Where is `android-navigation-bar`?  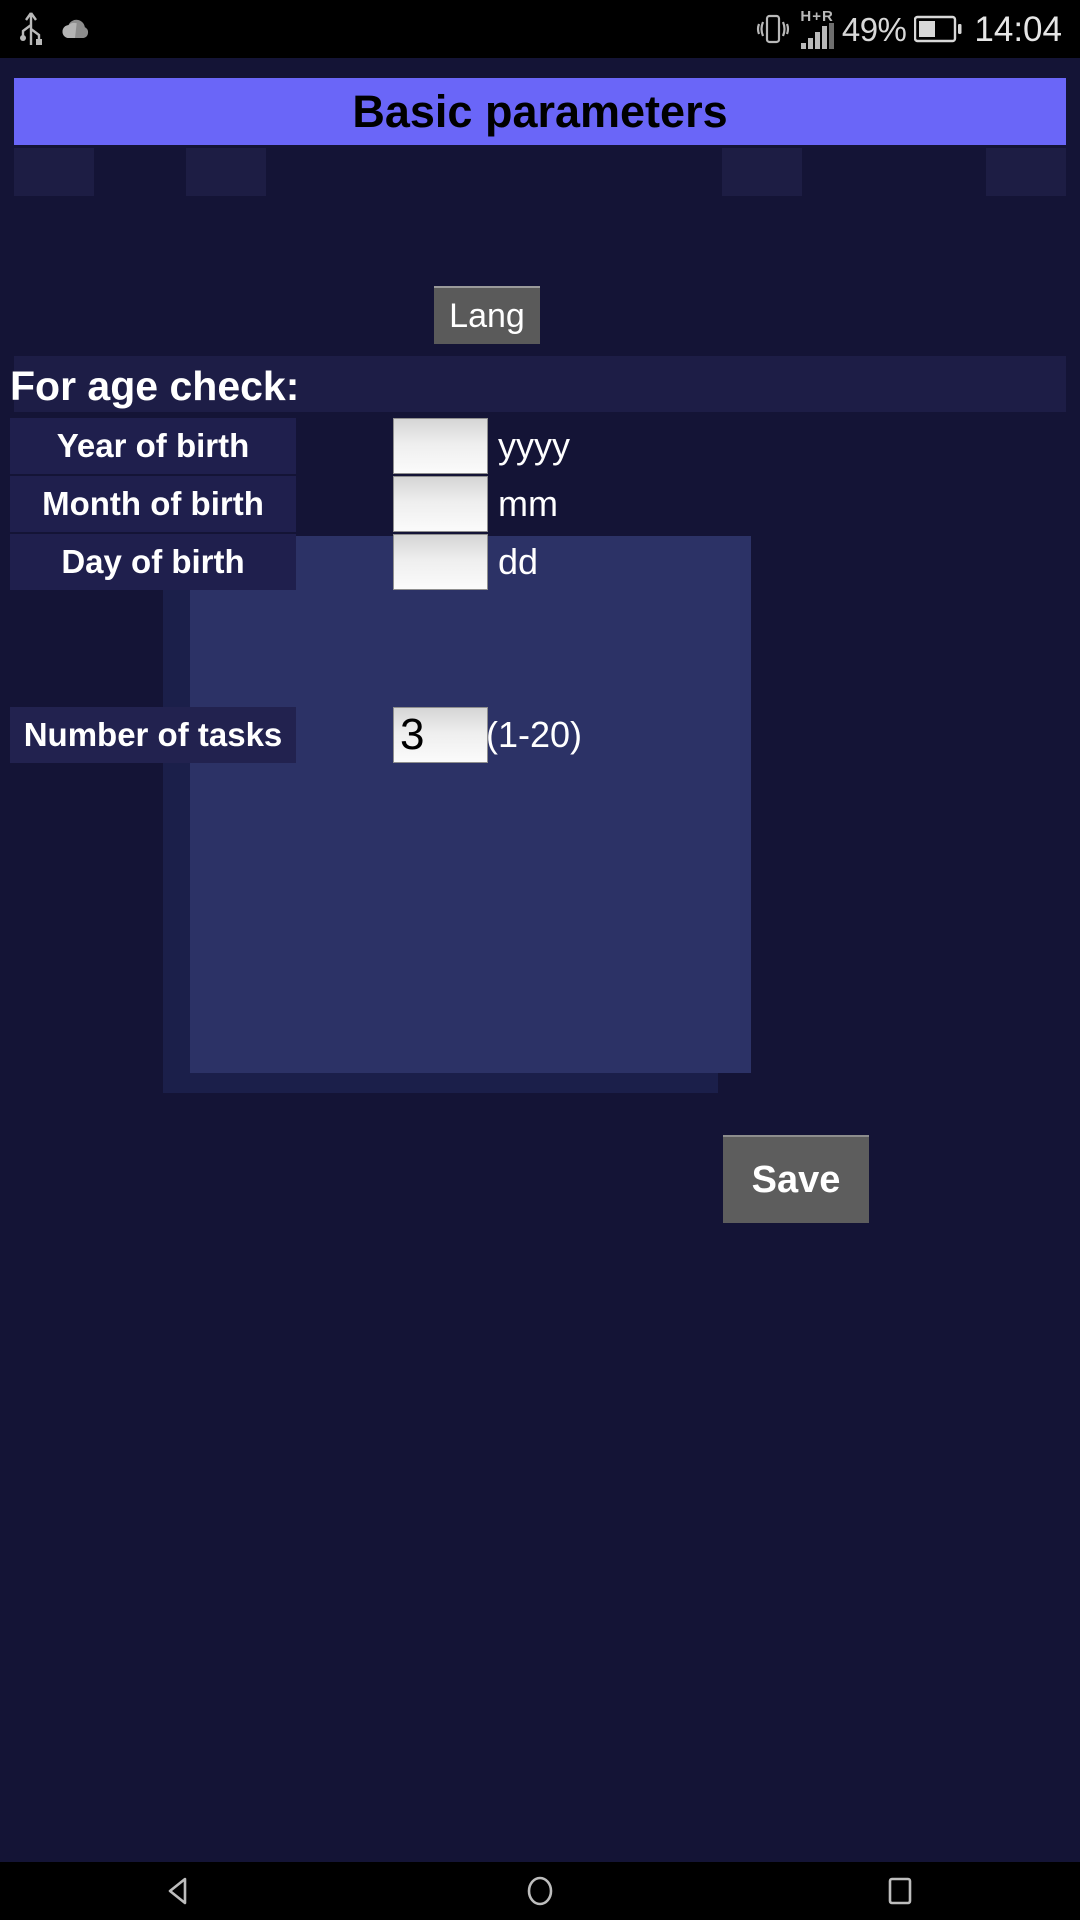 android-navigation-bar is located at coordinates (540, 1891).